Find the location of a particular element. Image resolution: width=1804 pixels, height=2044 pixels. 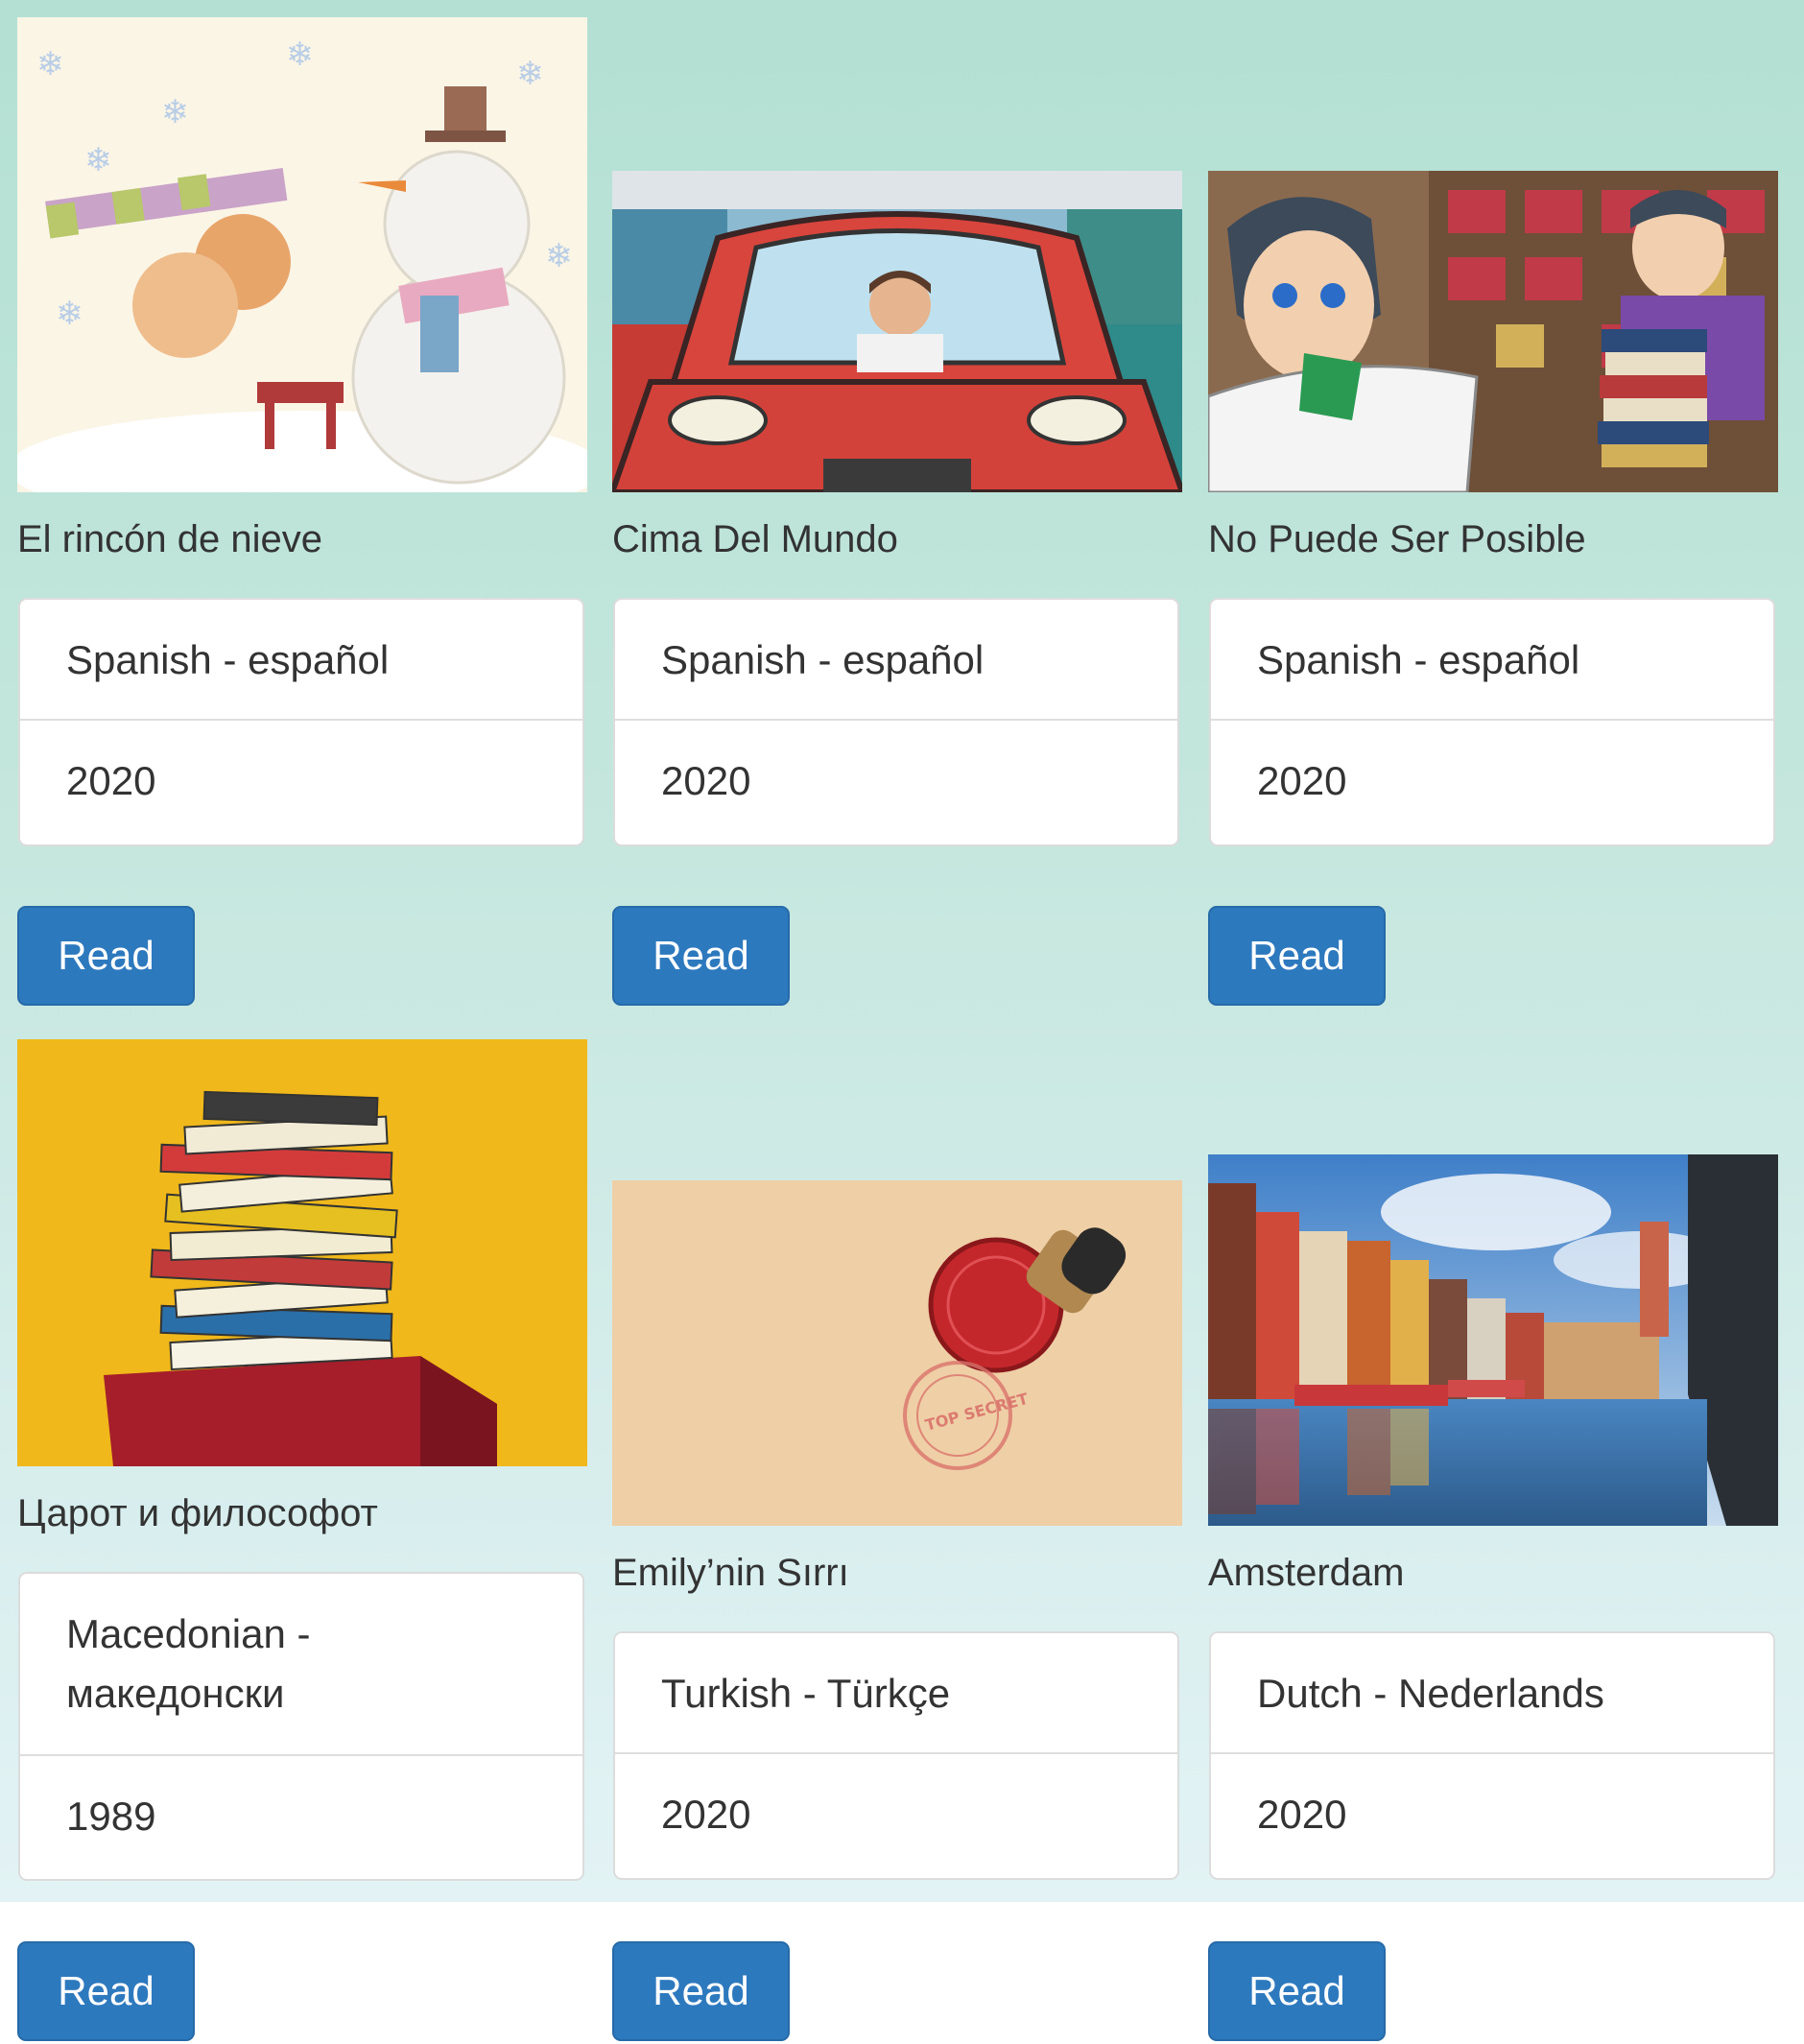

book-language: Dutch - Nederlands is located at coordinates (1492, 1693).